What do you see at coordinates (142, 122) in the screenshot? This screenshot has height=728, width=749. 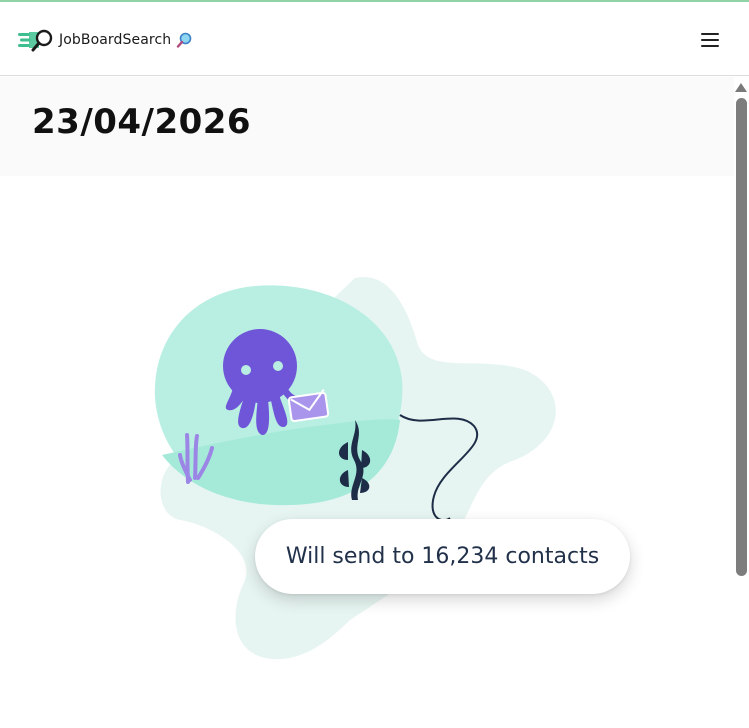 I see `page-title-date: 23/04/2026` at bounding box center [142, 122].